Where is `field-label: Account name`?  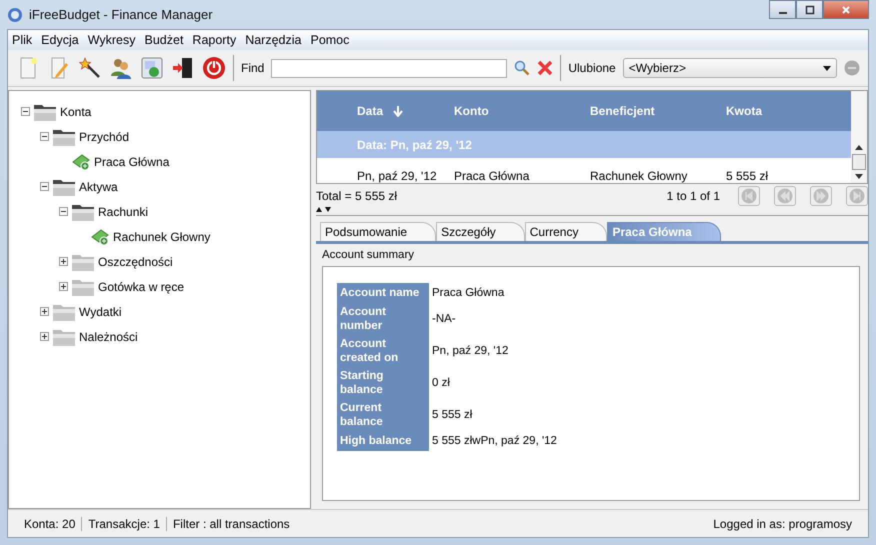
field-label: Account name is located at coordinates (383, 293).